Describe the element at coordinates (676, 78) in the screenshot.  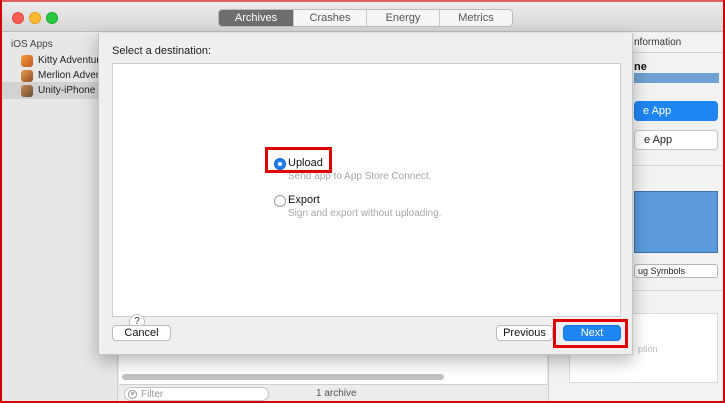
I see `archive-name-highlight` at that location.